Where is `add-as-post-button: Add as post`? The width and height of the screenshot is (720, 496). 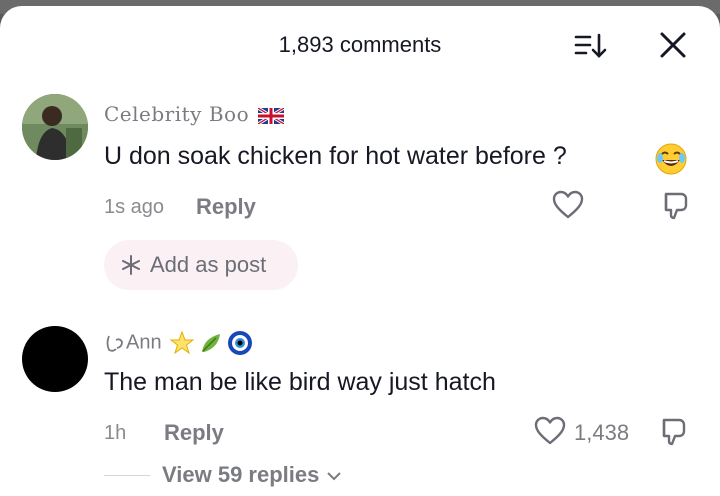 add-as-post-button: Add as post is located at coordinates (201, 265).